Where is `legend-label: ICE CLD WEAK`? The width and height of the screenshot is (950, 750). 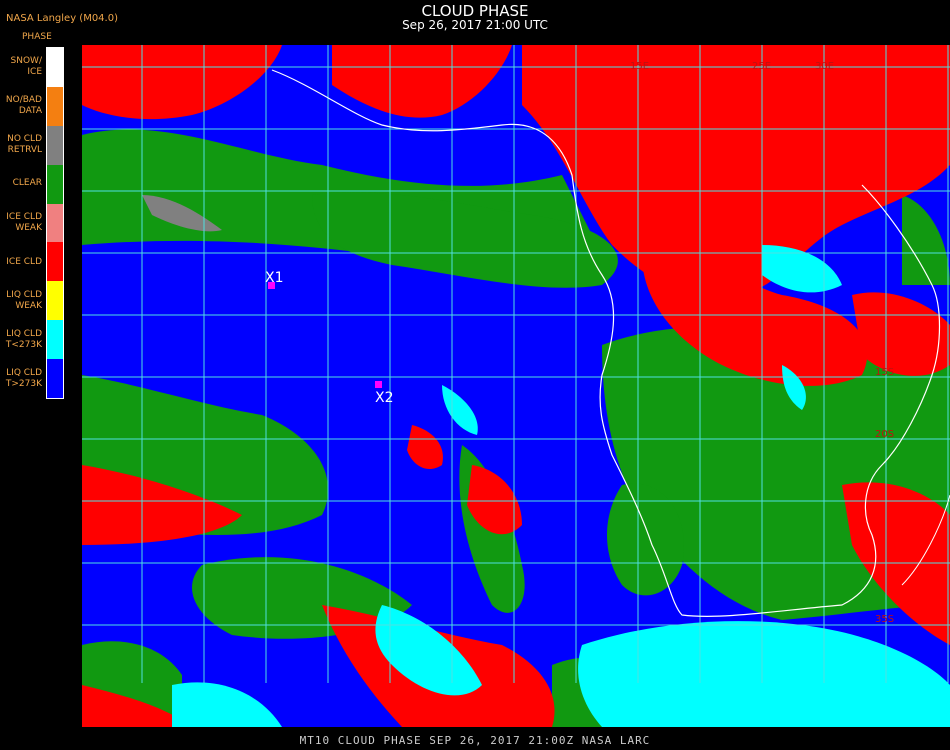
legend-label: ICE CLD WEAK is located at coordinates (24, 222).